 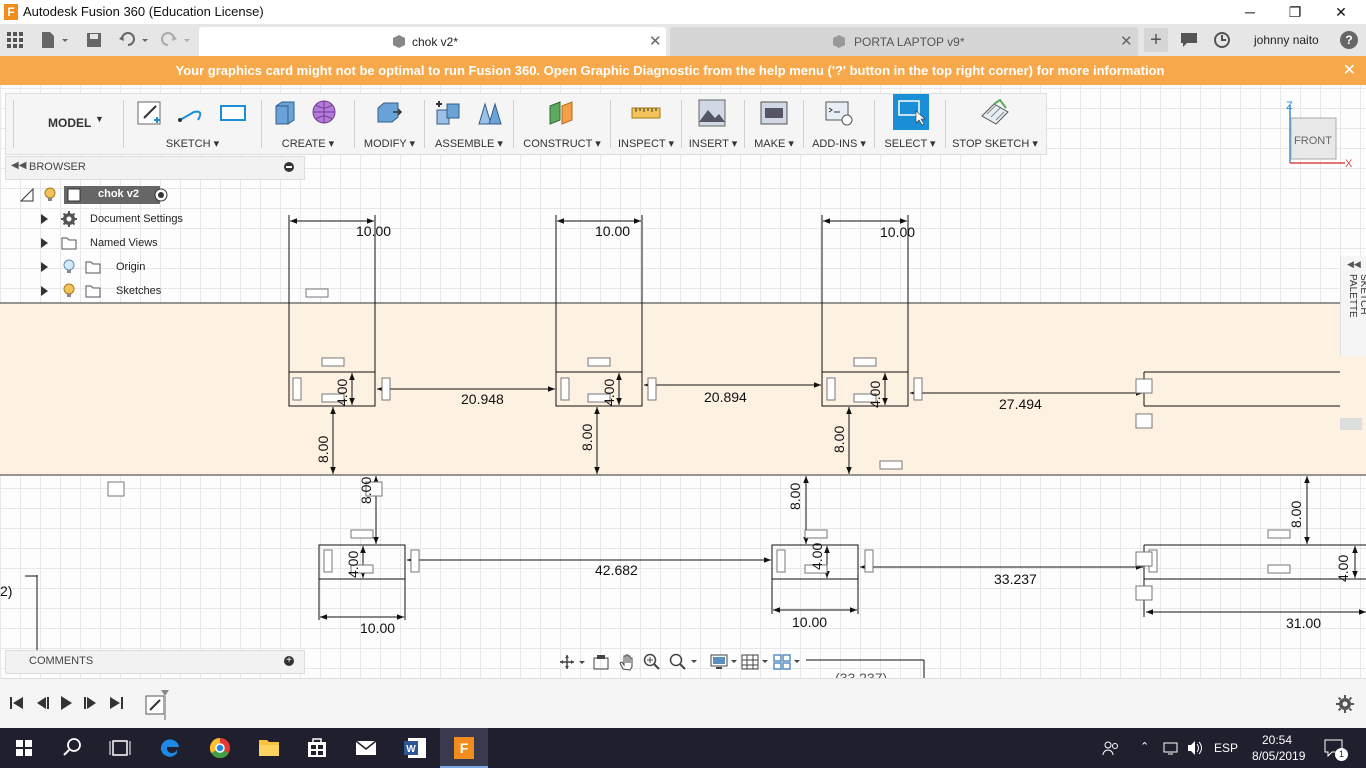 I want to click on user-name: johnny naito, so click(x=1286, y=40).